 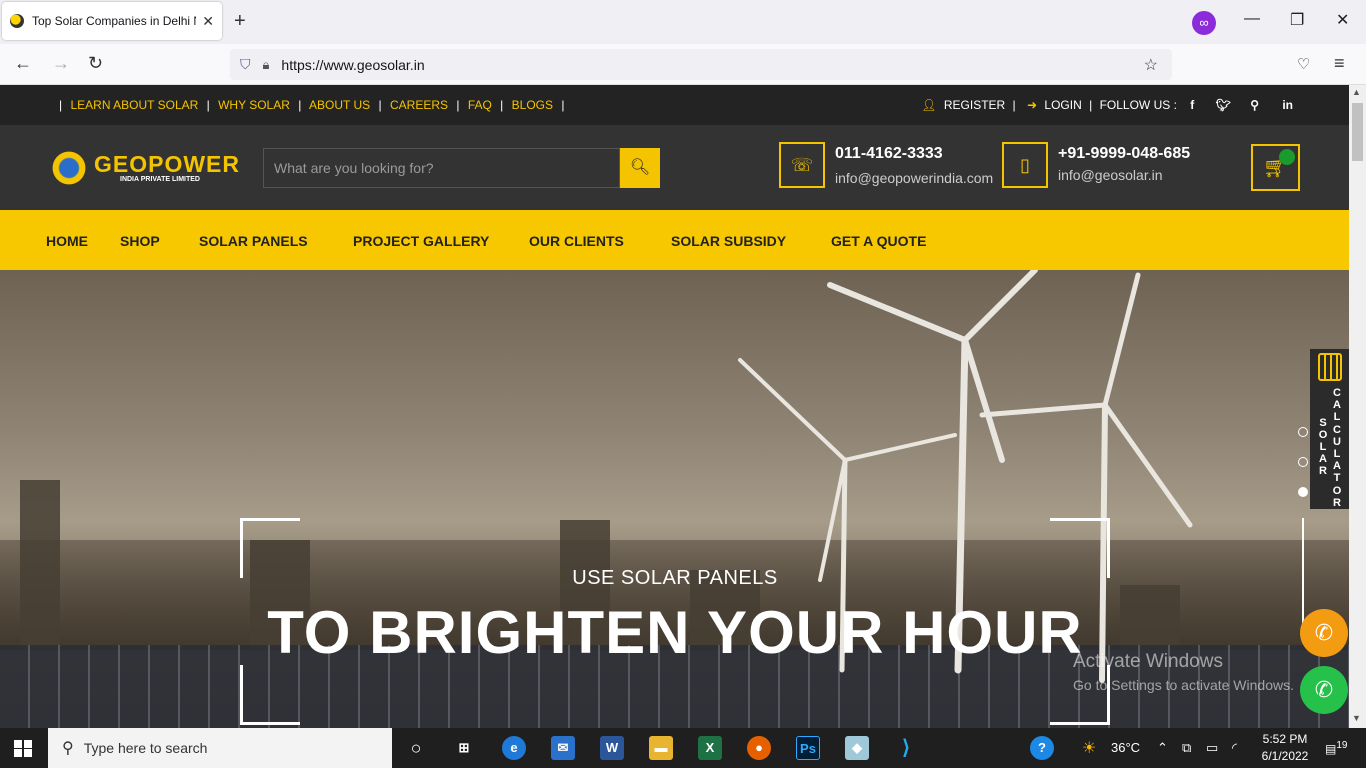 I want to click on pocket-icon: ♡, so click(x=1303, y=64).